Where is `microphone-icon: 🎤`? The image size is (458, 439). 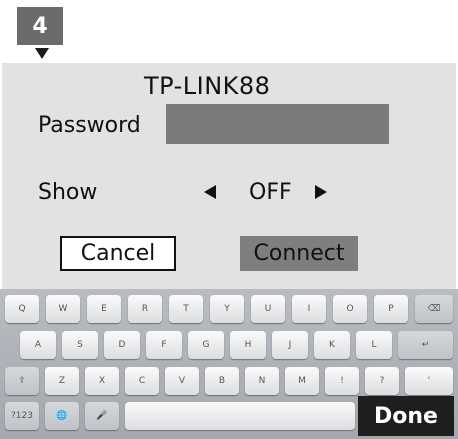
microphone-icon: 🎤 is located at coordinates (102, 416).